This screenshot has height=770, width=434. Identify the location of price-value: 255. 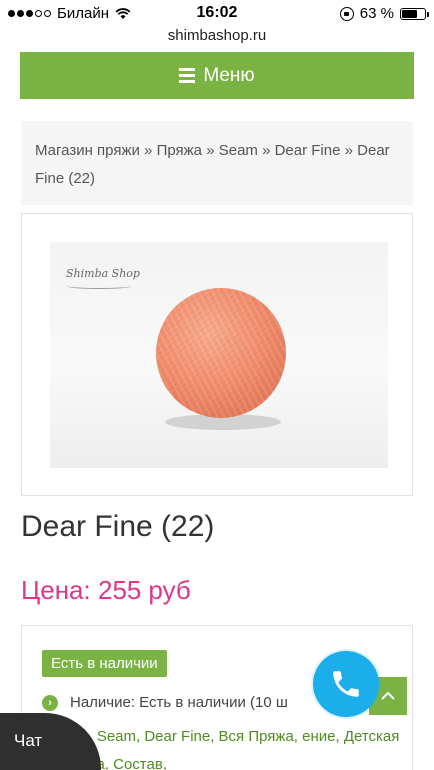
(119, 590).